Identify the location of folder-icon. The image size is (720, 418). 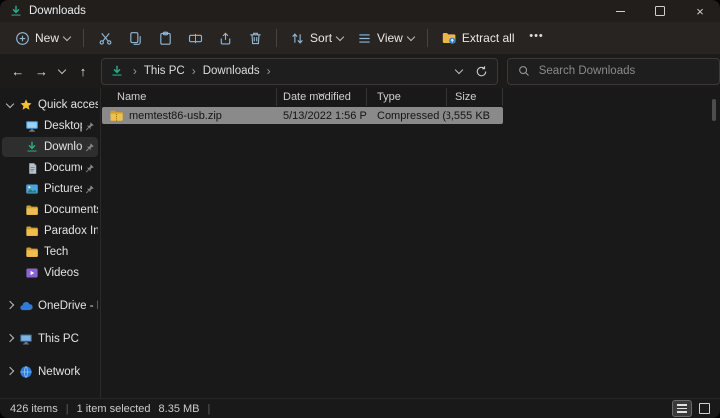
(32, 210).